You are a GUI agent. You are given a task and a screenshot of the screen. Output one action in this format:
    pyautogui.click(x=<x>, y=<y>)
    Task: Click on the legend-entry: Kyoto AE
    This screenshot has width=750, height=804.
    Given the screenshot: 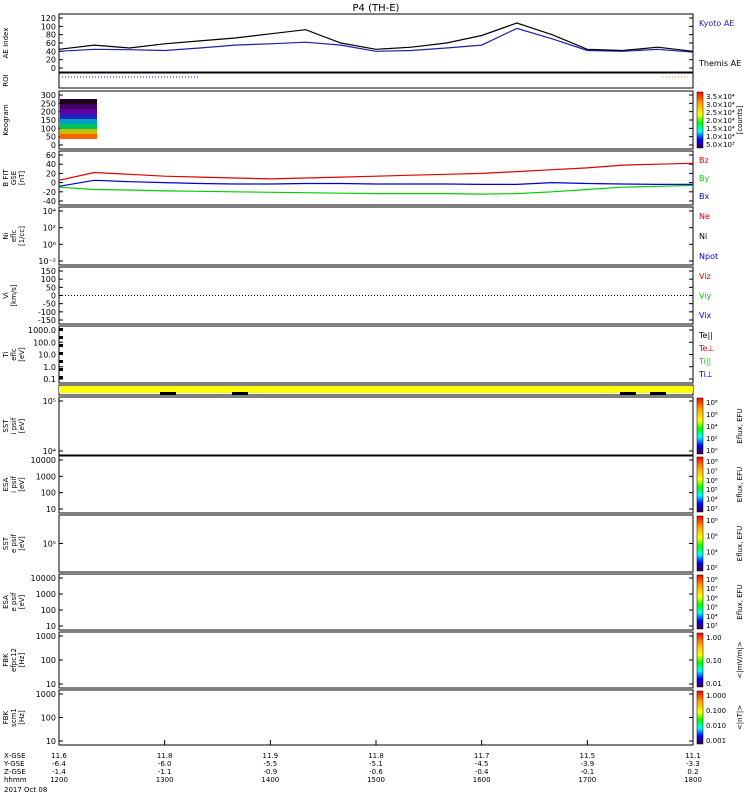 What is the action you would take?
    pyautogui.click(x=716, y=23)
    